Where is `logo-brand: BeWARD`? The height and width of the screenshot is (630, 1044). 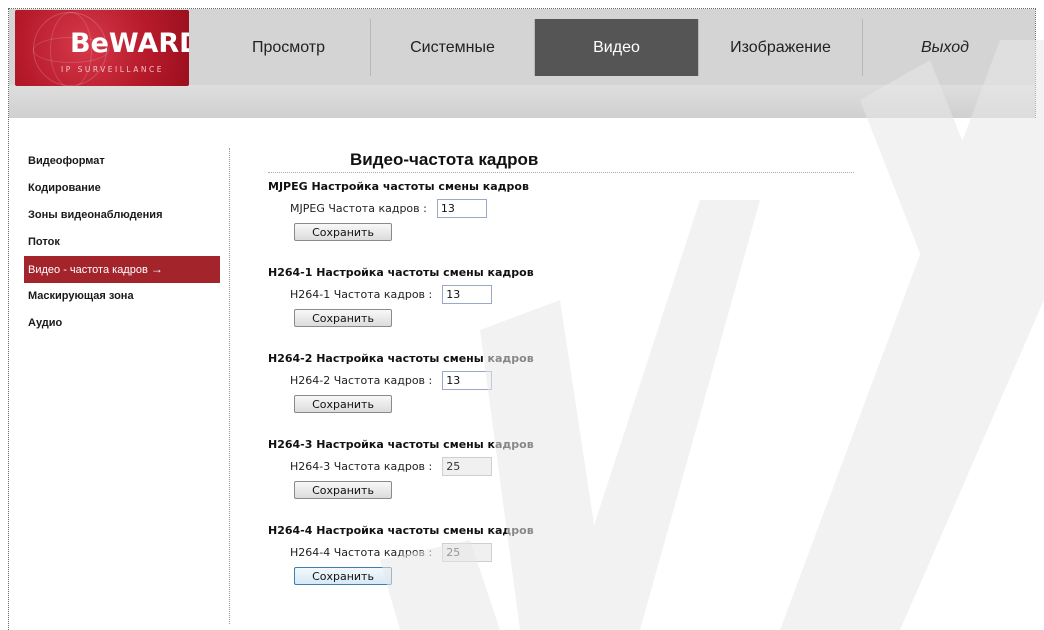 logo-brand: BeWARD is located at coordinates (129, 43).